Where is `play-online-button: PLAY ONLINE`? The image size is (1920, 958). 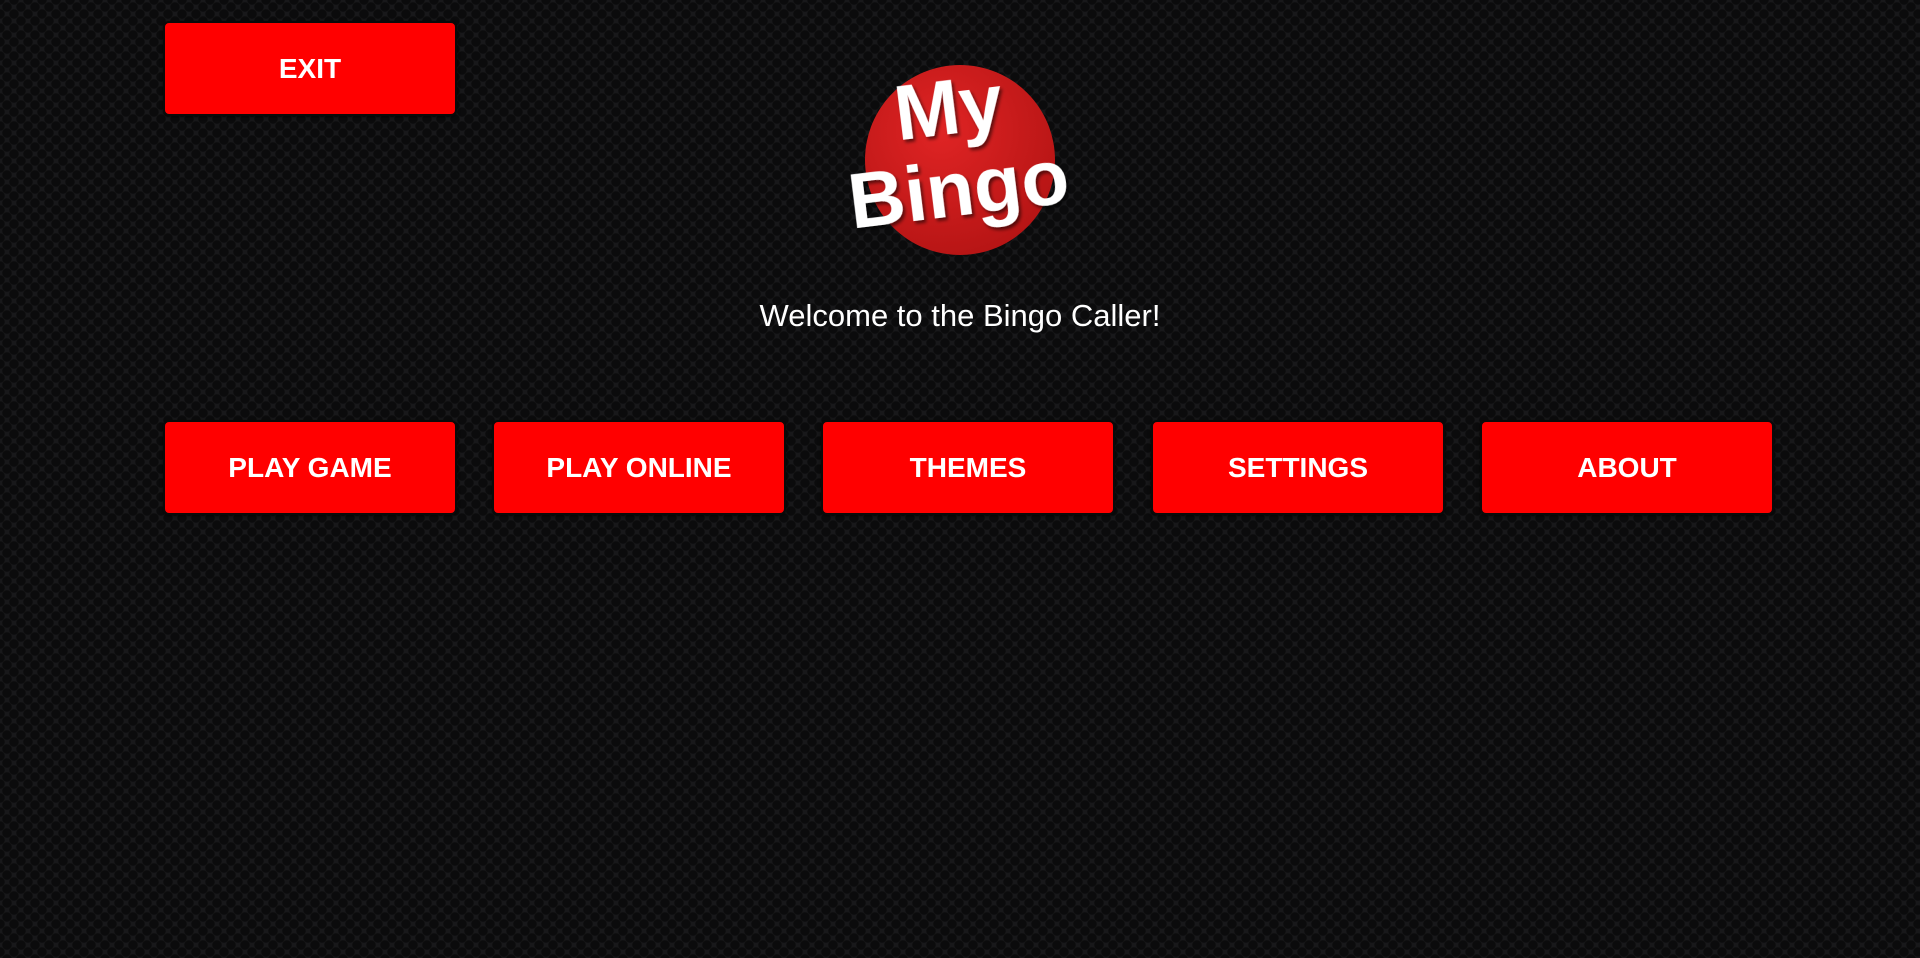
play-online-button: PLAY ONLINE is located at coordinates (639, 467).